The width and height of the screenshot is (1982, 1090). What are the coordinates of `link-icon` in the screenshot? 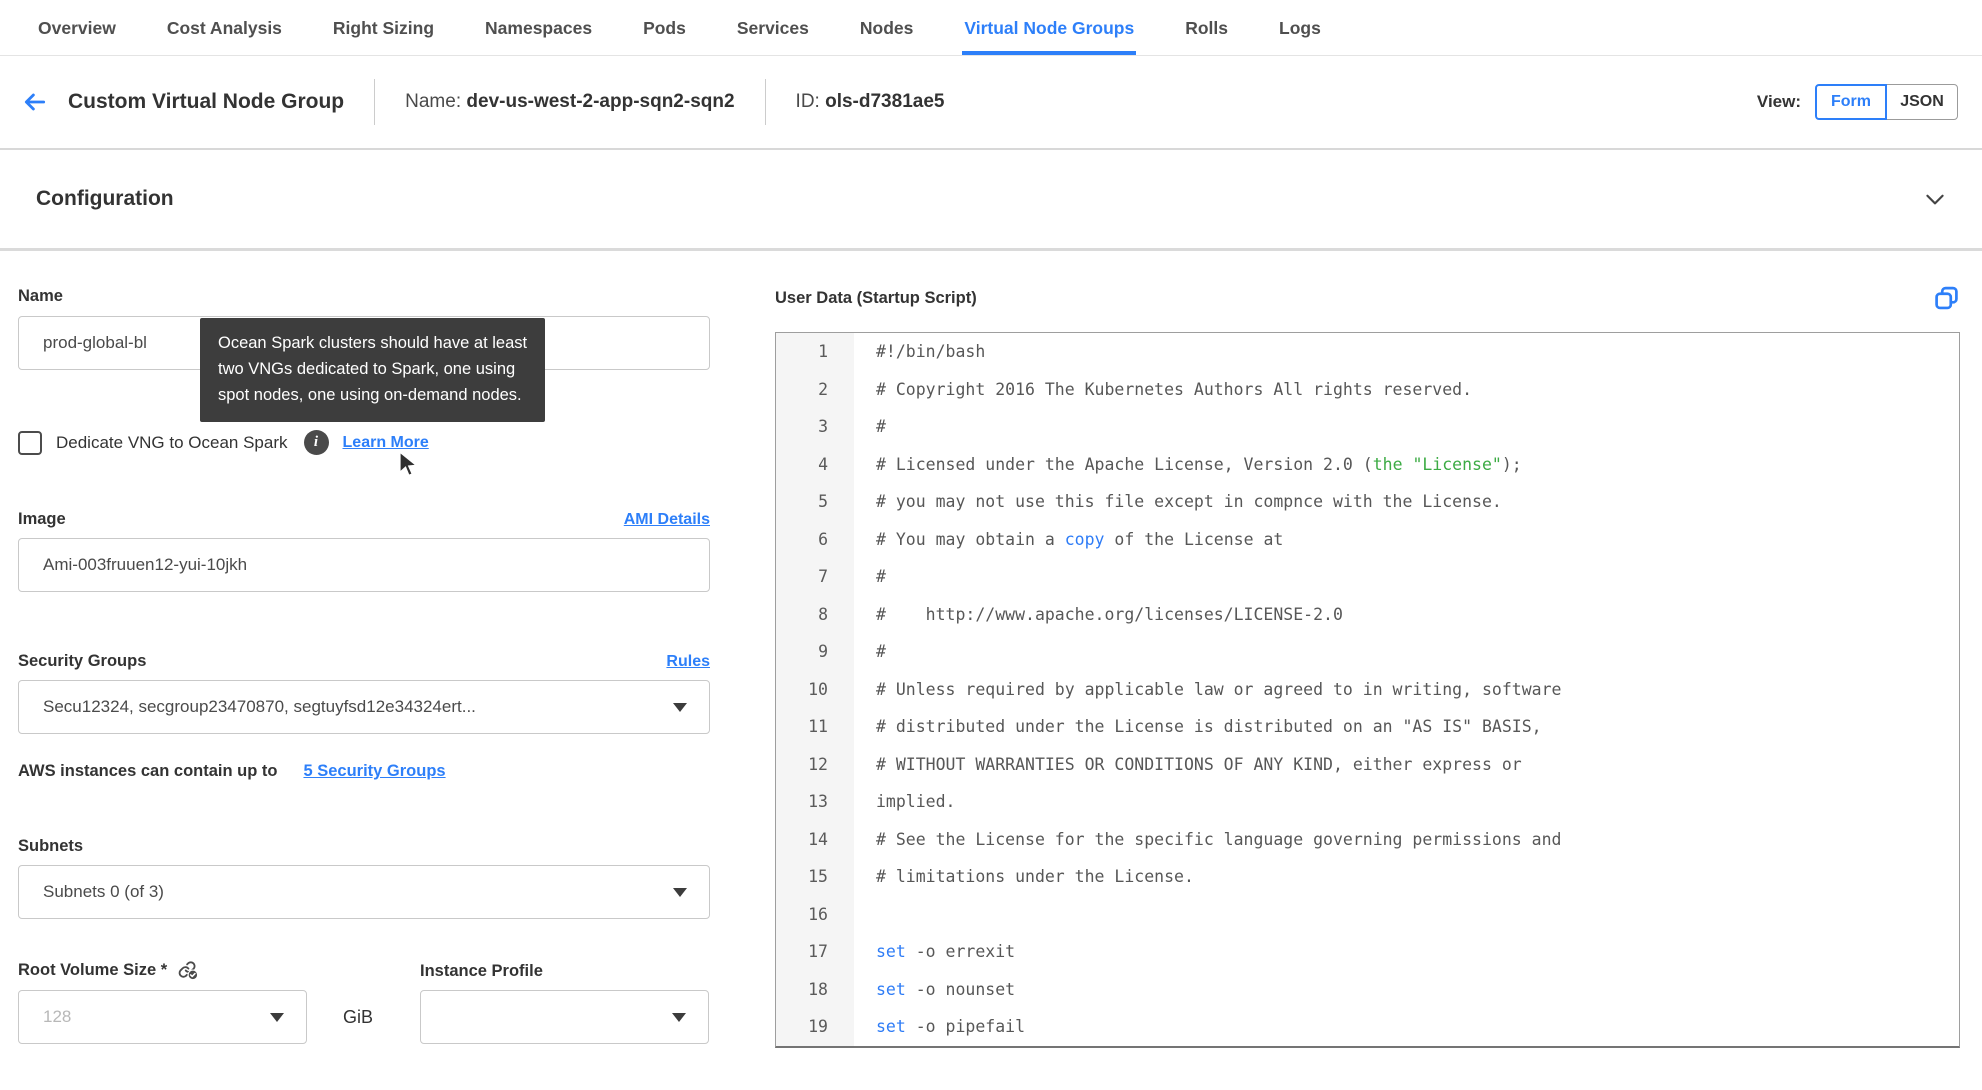 It's located at (188, 970).